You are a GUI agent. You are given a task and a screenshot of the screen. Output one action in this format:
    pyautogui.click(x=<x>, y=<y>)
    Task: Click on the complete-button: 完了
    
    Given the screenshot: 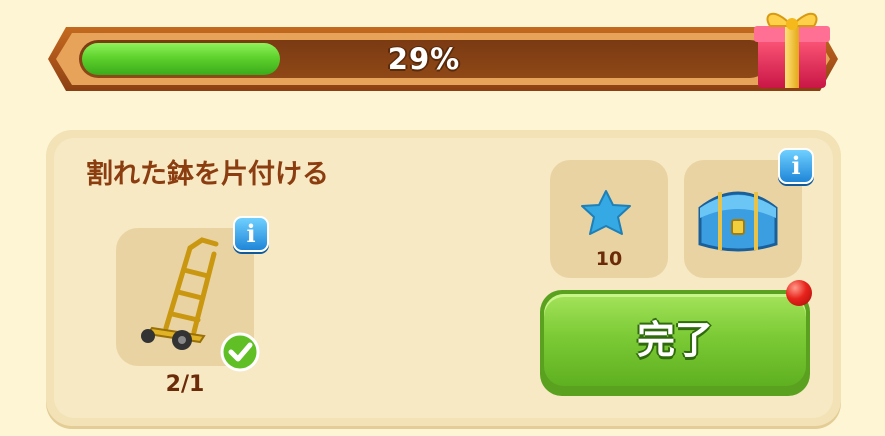 What is the action you would take?
    pyautogui.click(x=675, y=343)
    